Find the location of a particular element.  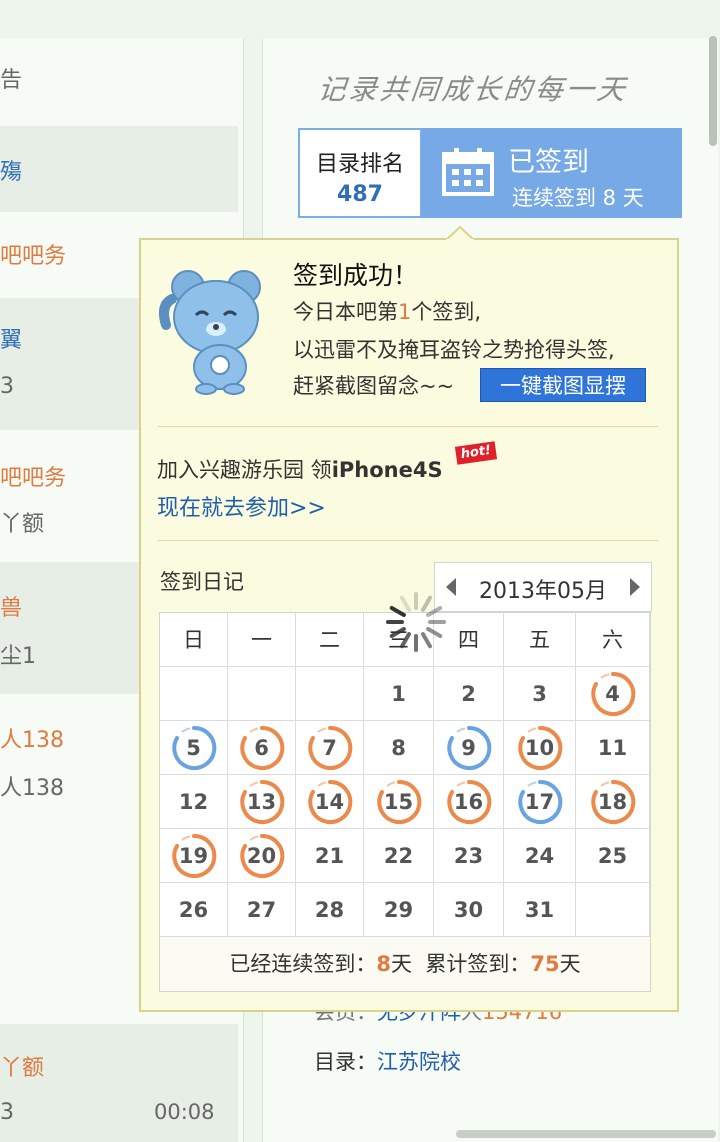

directory-label: 目录： is located at coordinates (345, 1062).